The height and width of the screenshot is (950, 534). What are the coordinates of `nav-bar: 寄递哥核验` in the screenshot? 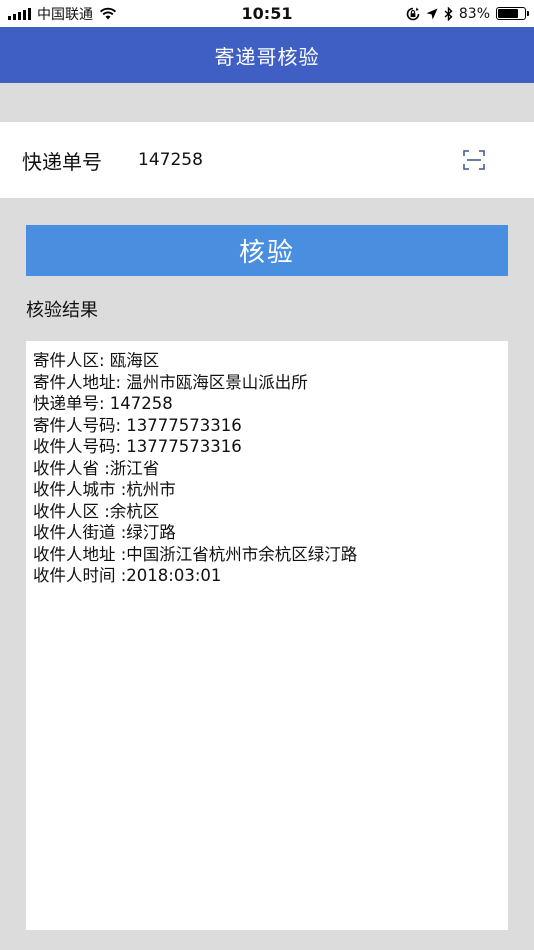 It's located at (267, 55).